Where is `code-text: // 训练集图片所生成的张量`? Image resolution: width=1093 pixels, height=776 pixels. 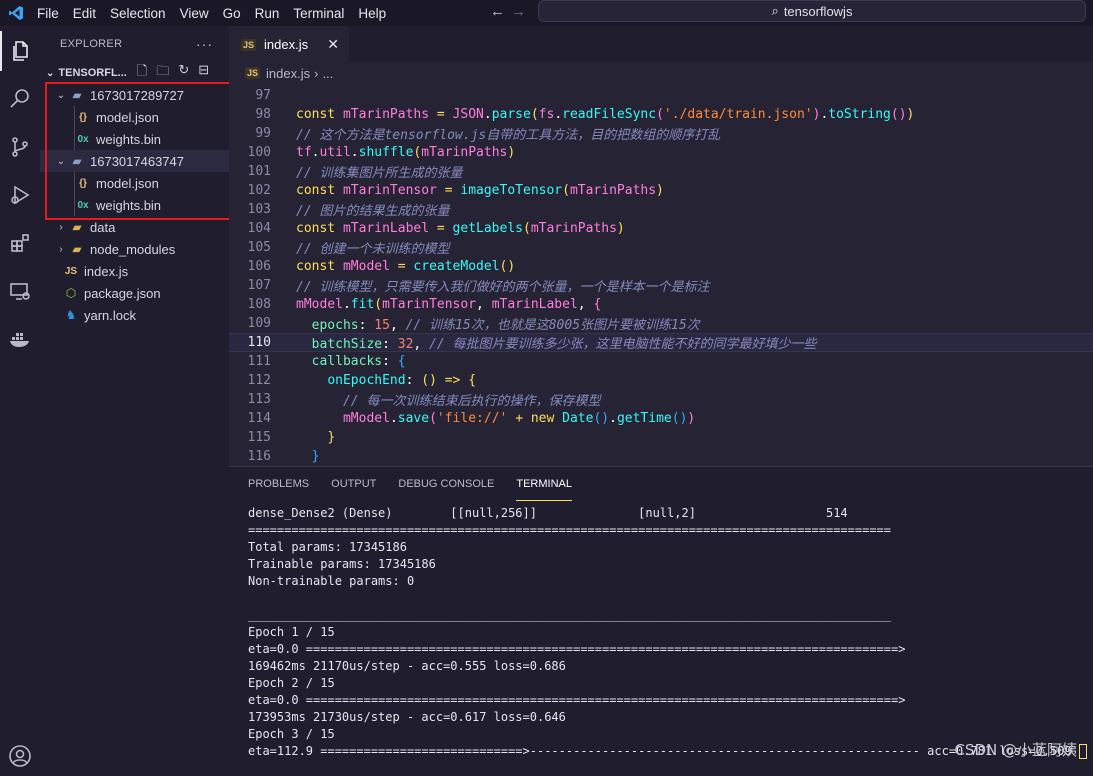
code-text: // 训练集图片所生成的张量 is located at coordinates (379, 173).